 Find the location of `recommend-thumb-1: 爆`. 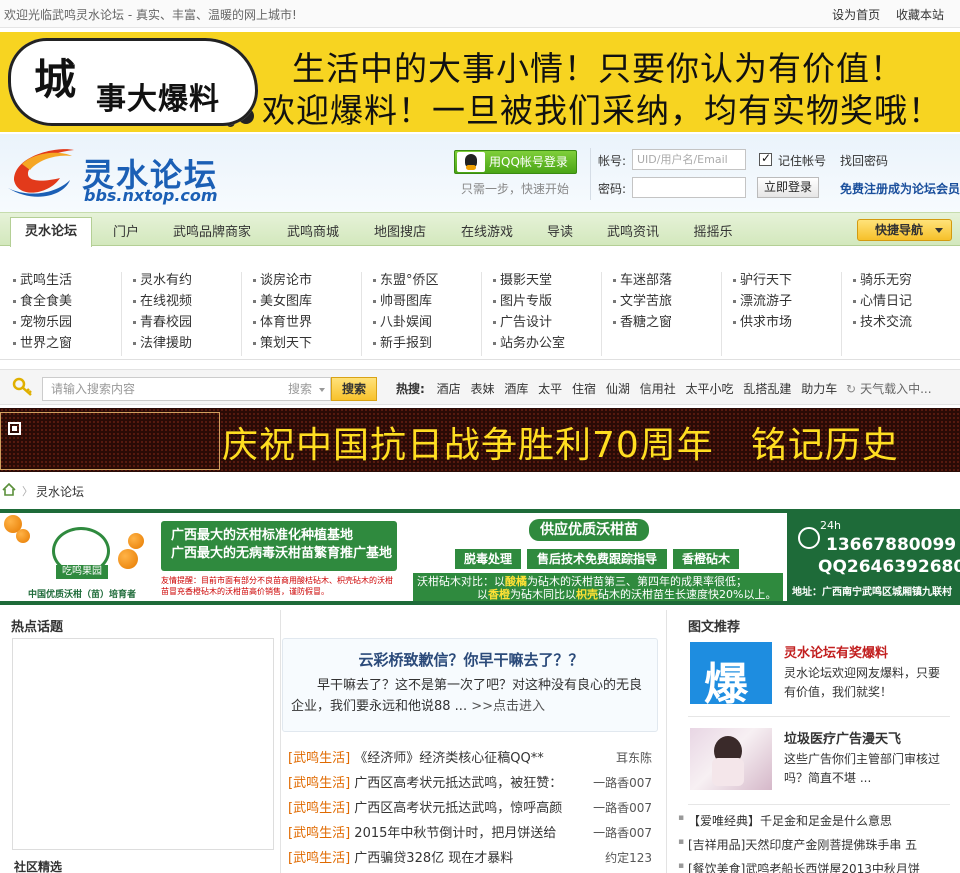

recommend-thumb-1: 爆 is located at coordinates (731, 676).